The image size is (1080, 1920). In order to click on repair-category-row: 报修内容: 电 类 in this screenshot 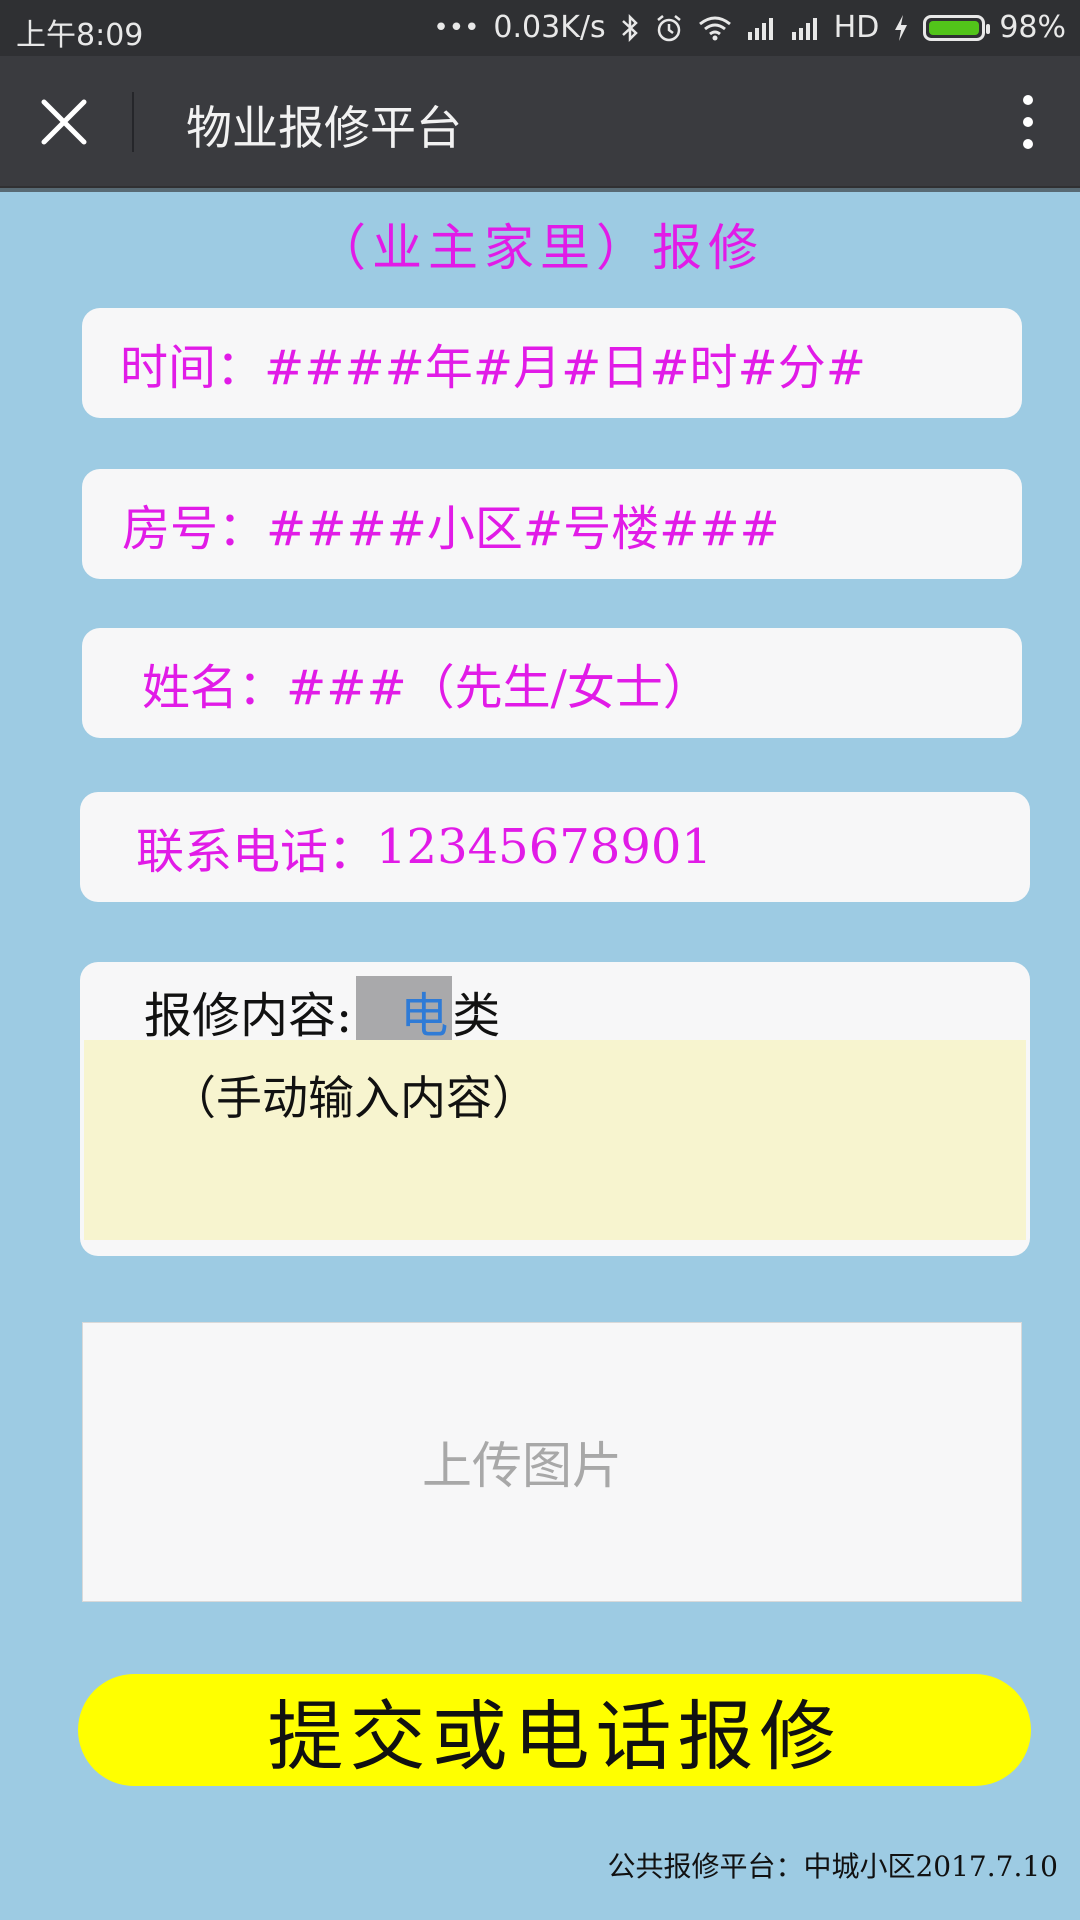, I will do `click(322, 1011)`.